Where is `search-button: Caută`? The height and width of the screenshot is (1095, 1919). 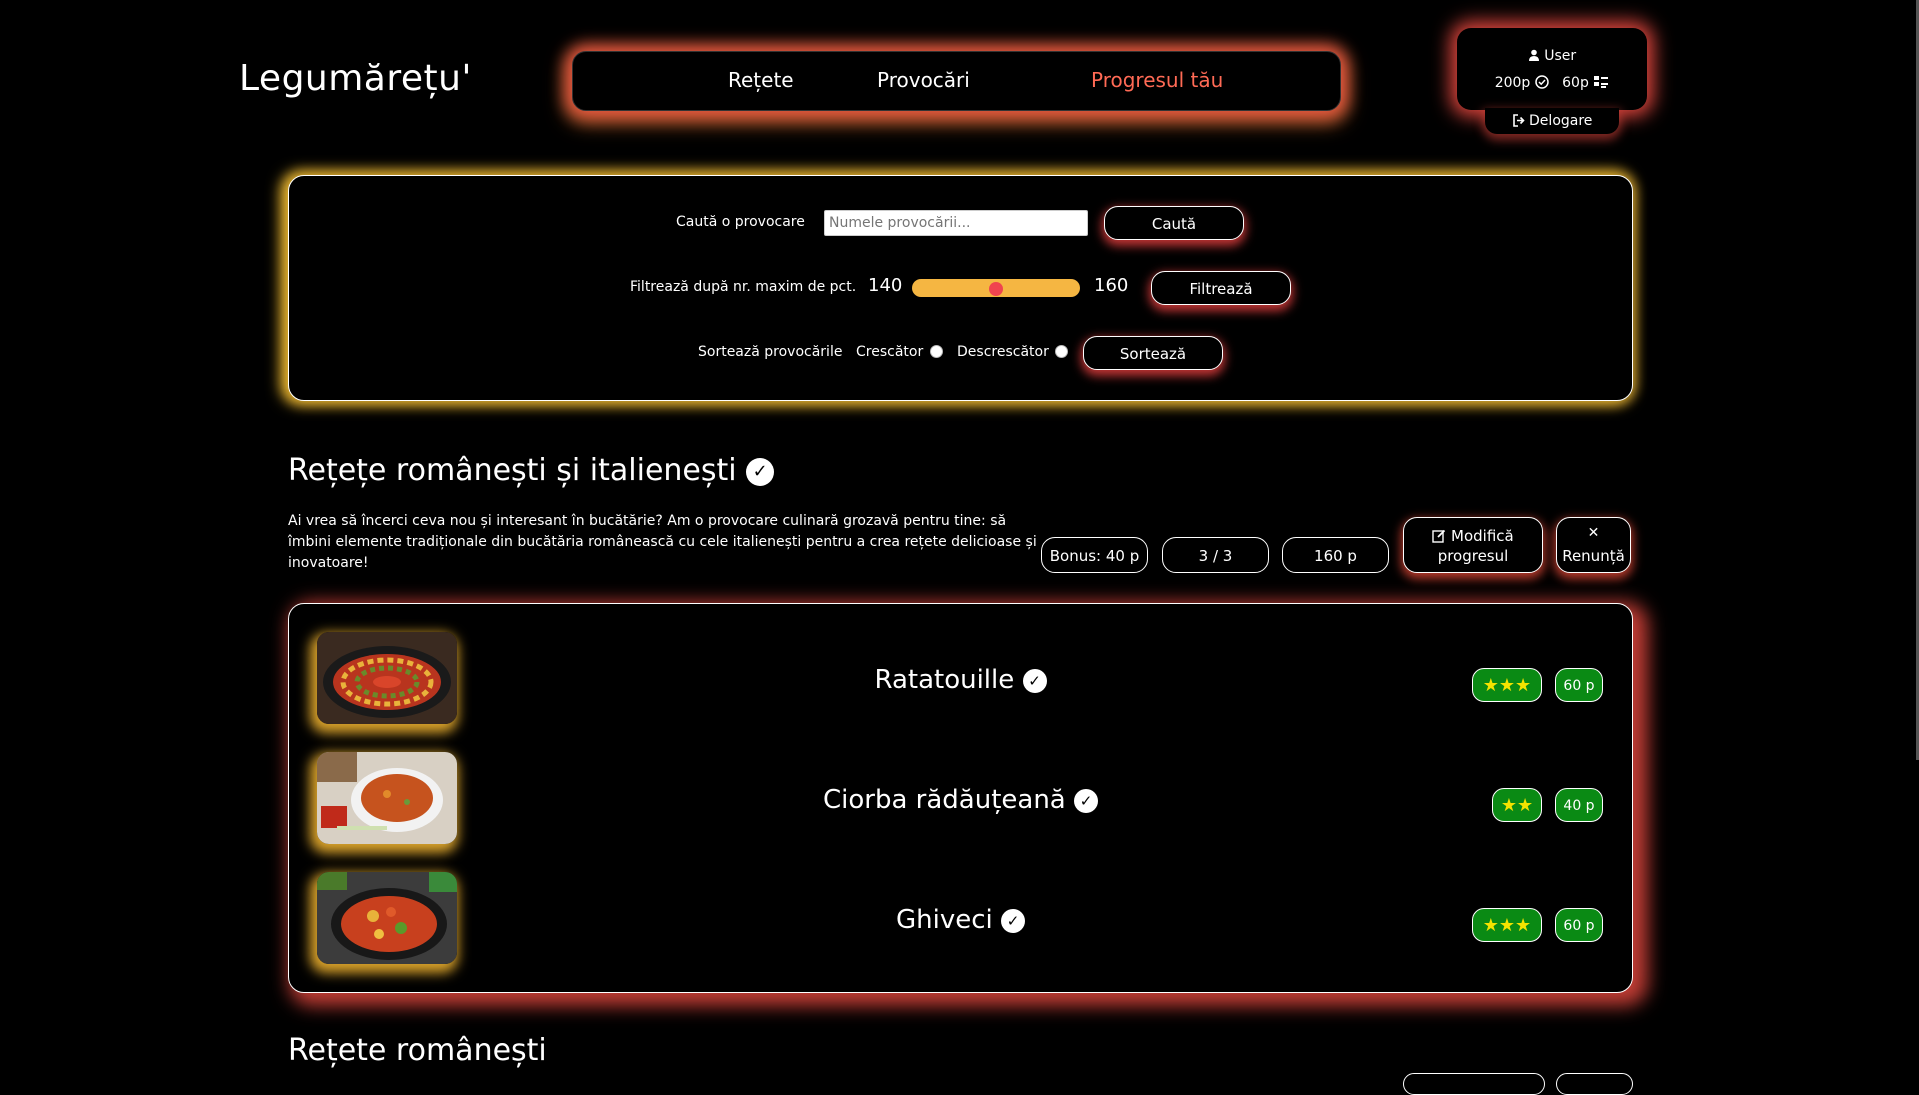
search-button: Caută is located at coordinates (1174, 223).